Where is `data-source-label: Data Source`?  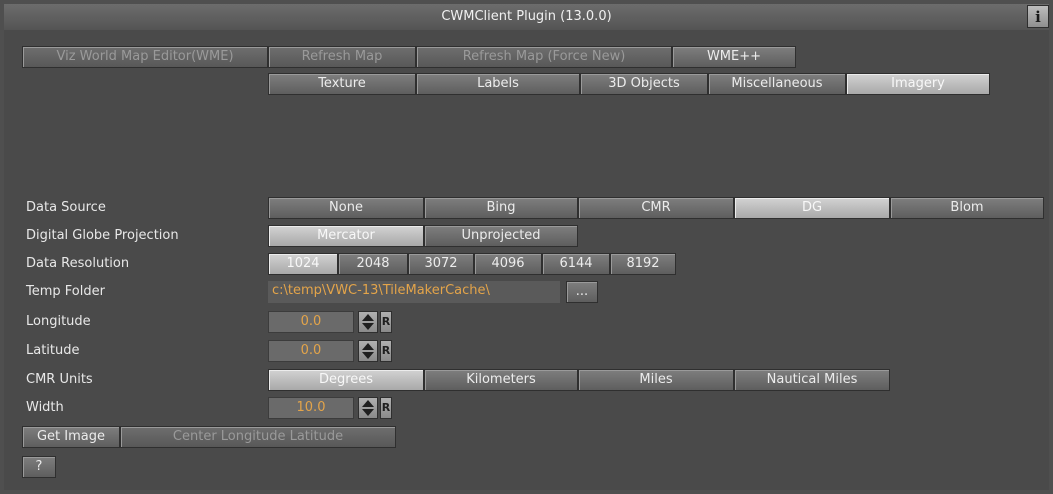
data-source-label: Data Source is located at coordinates (66, 207).